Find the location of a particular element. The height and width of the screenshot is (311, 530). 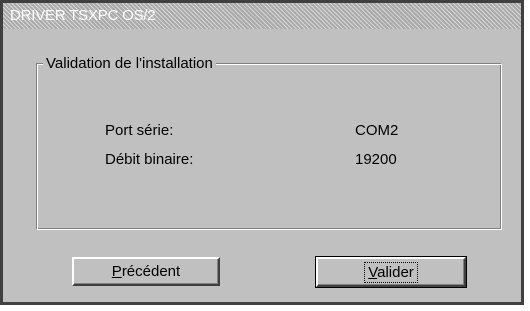

validate-button-label: Valider is located at coordinates (391, 272).